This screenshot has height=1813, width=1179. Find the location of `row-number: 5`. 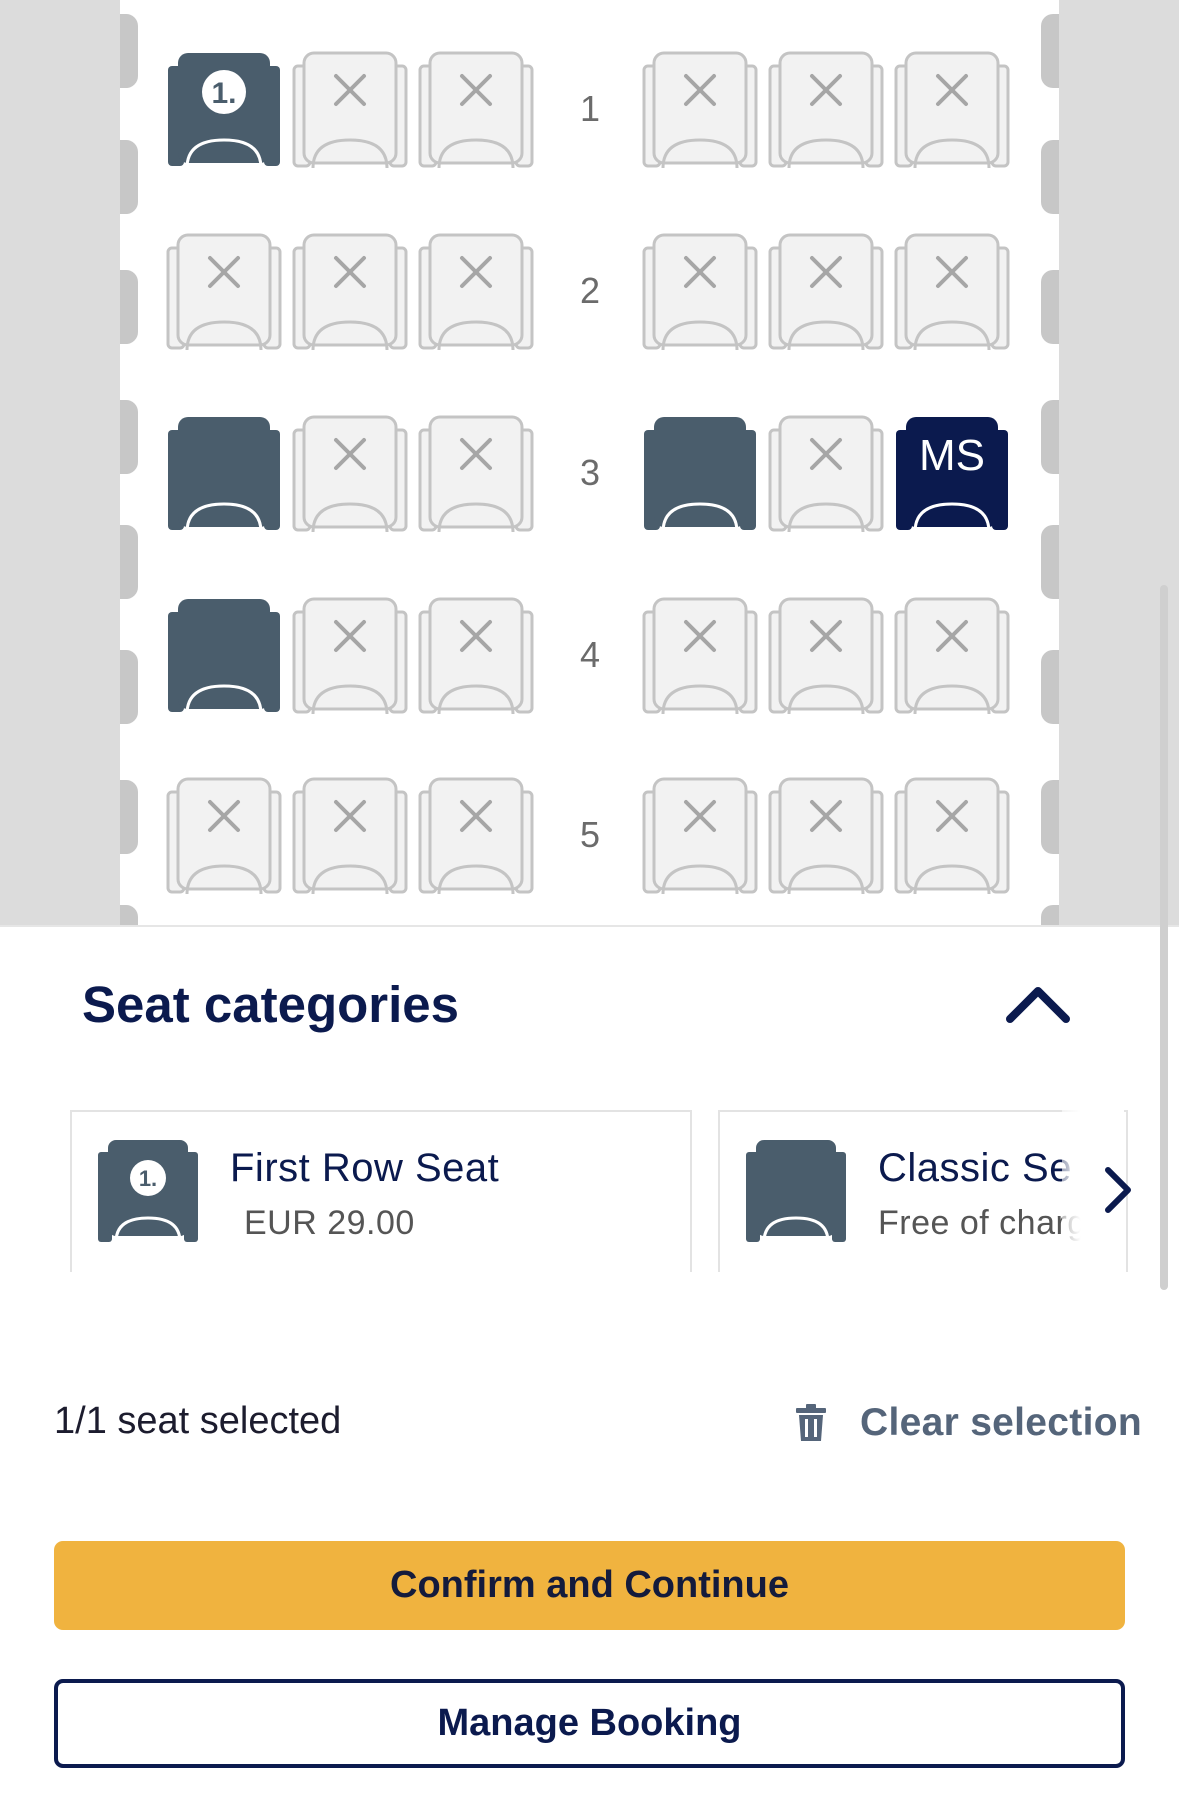

row-number: 5 is located at coordinates (590, 834).